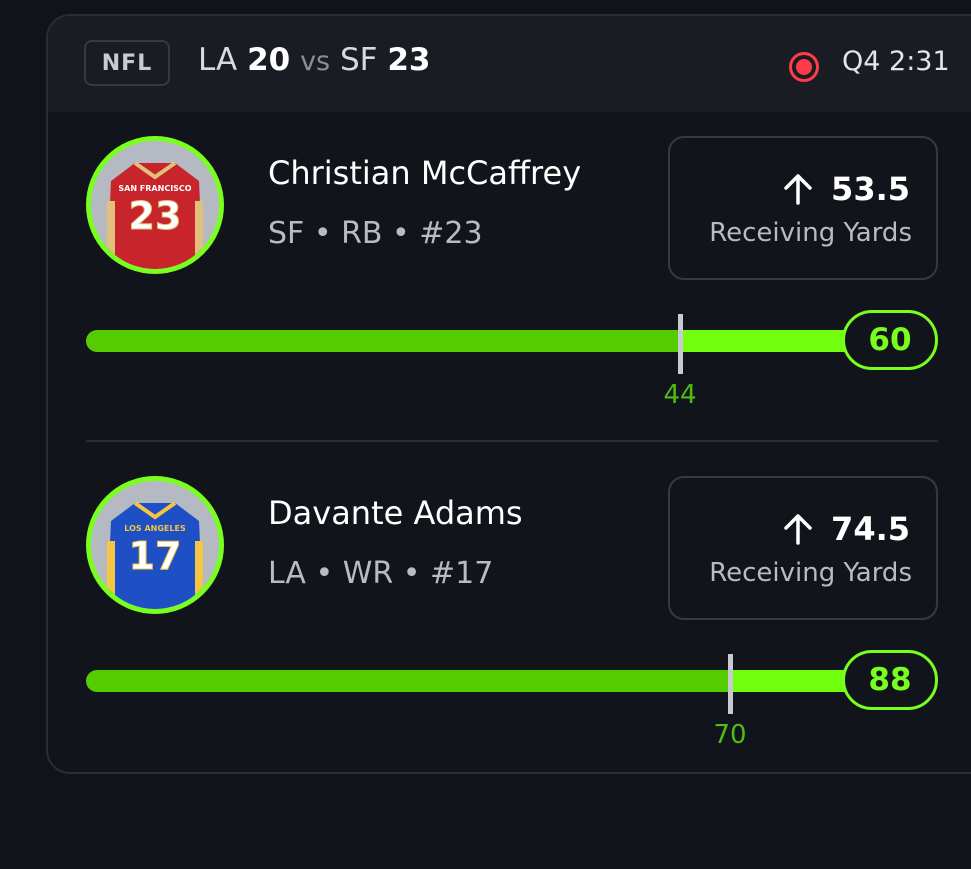 The width and height of the screenshot is (971, 869). I want to click on away-score: 20, so click(269, 60).